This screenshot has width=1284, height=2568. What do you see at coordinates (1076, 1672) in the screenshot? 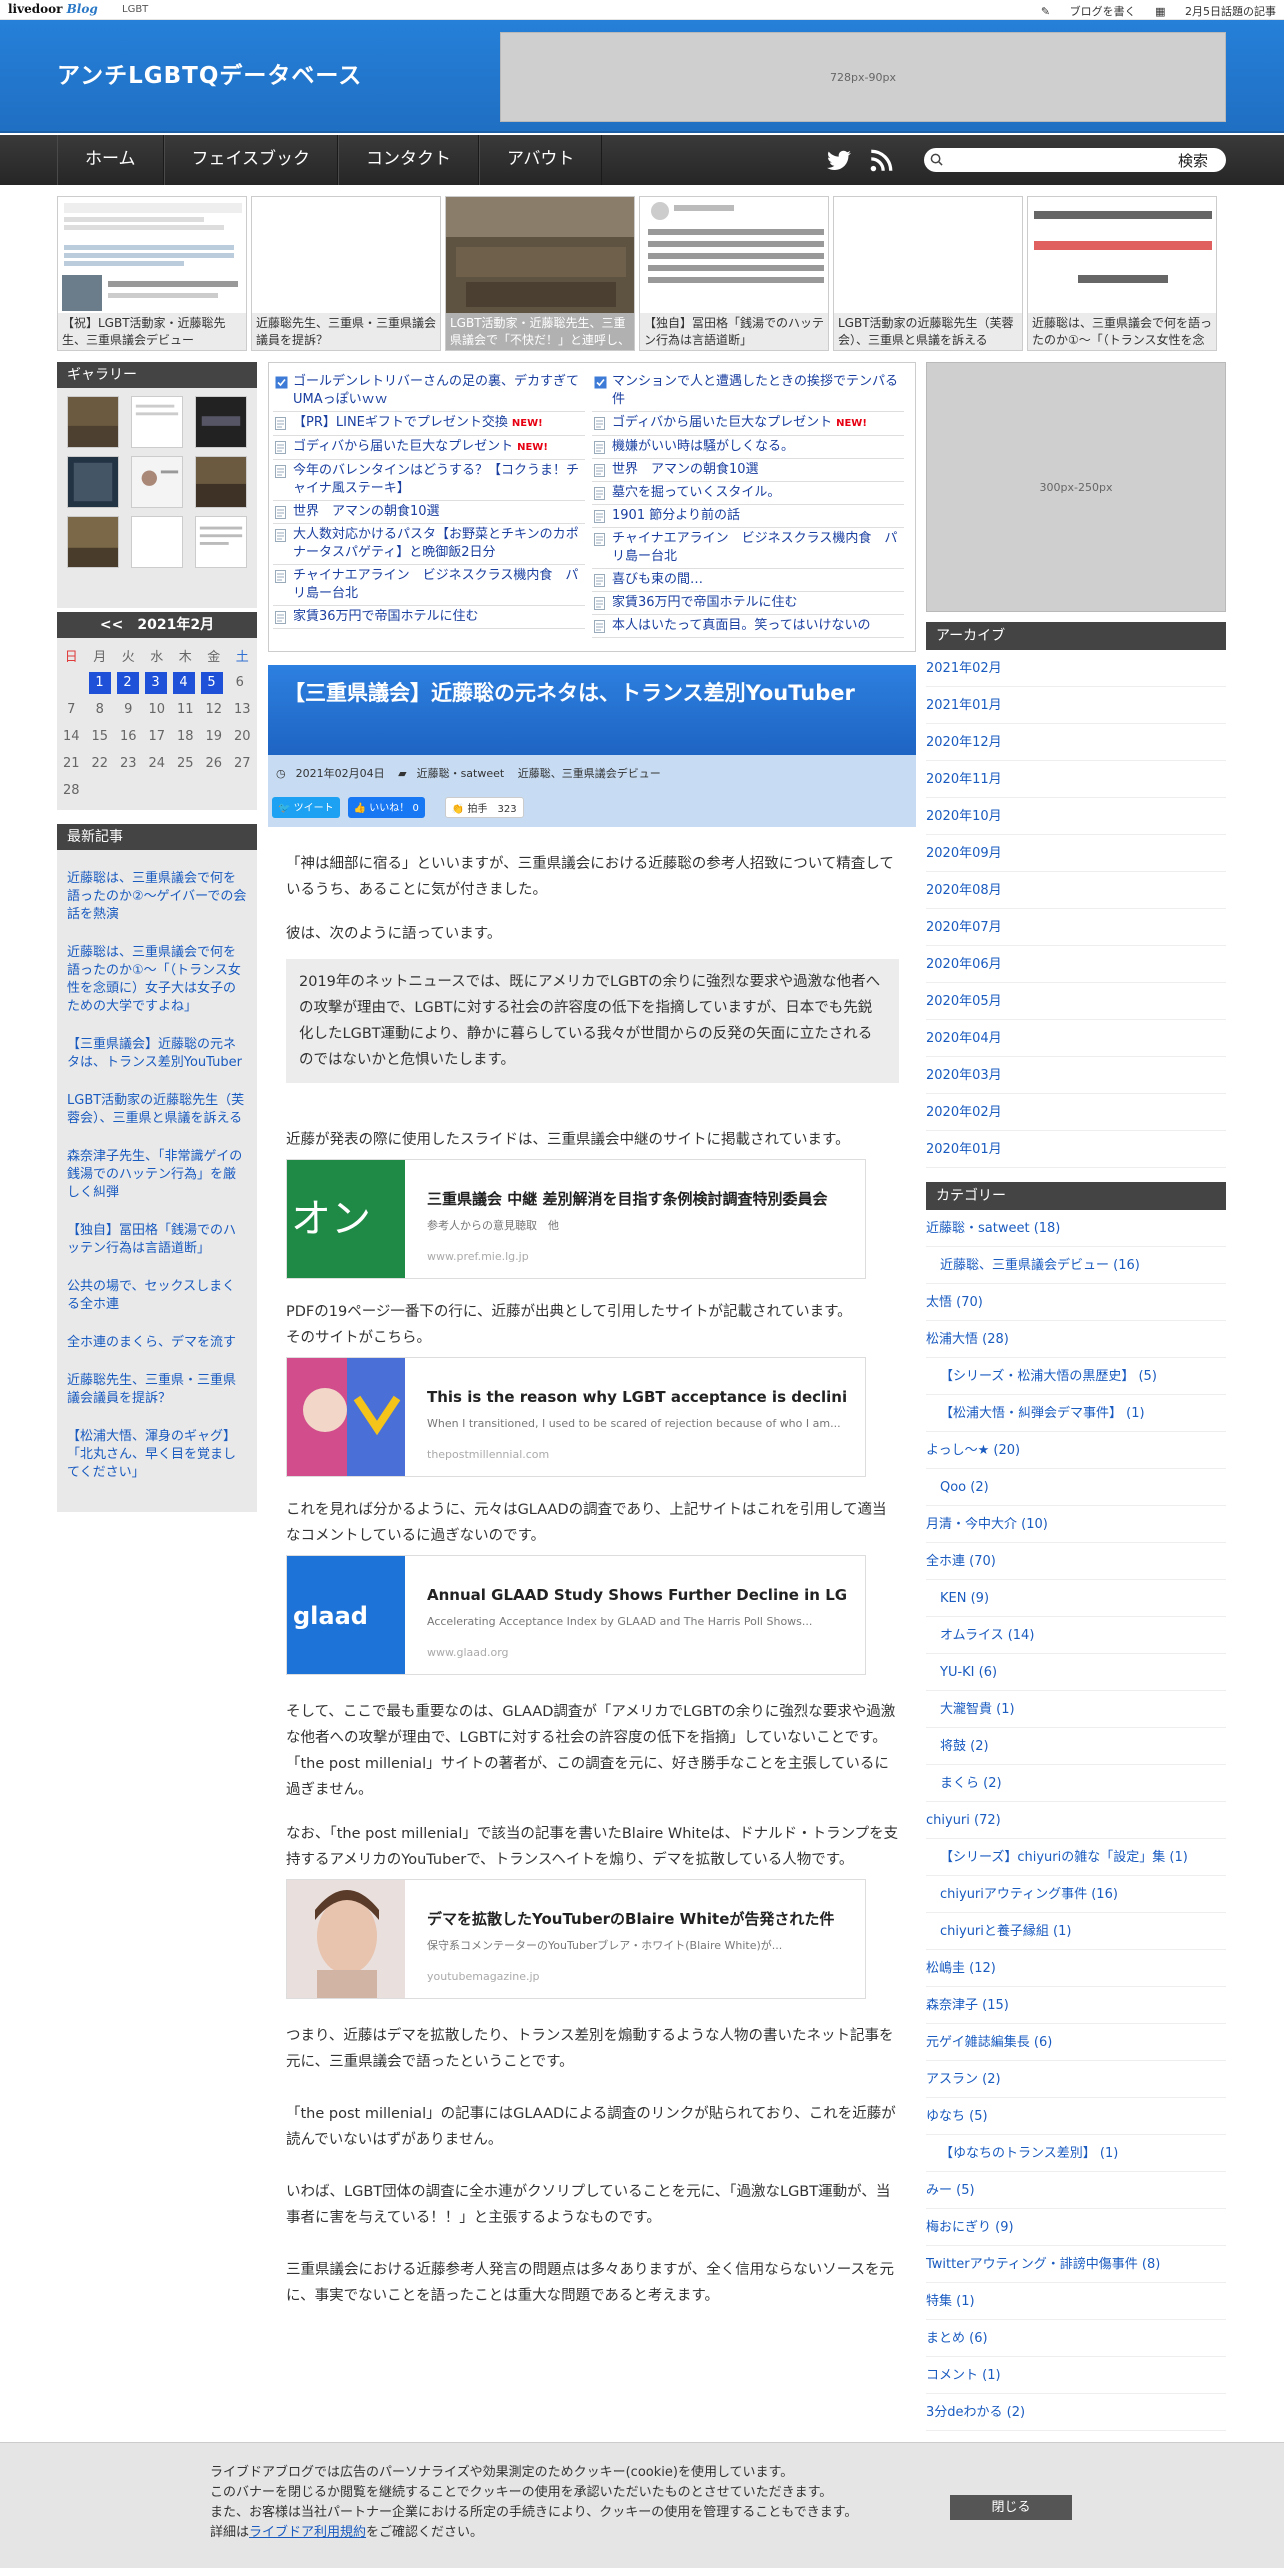
I see `category-link: YU-KI (6)` at bounding box center [1076, 1672].